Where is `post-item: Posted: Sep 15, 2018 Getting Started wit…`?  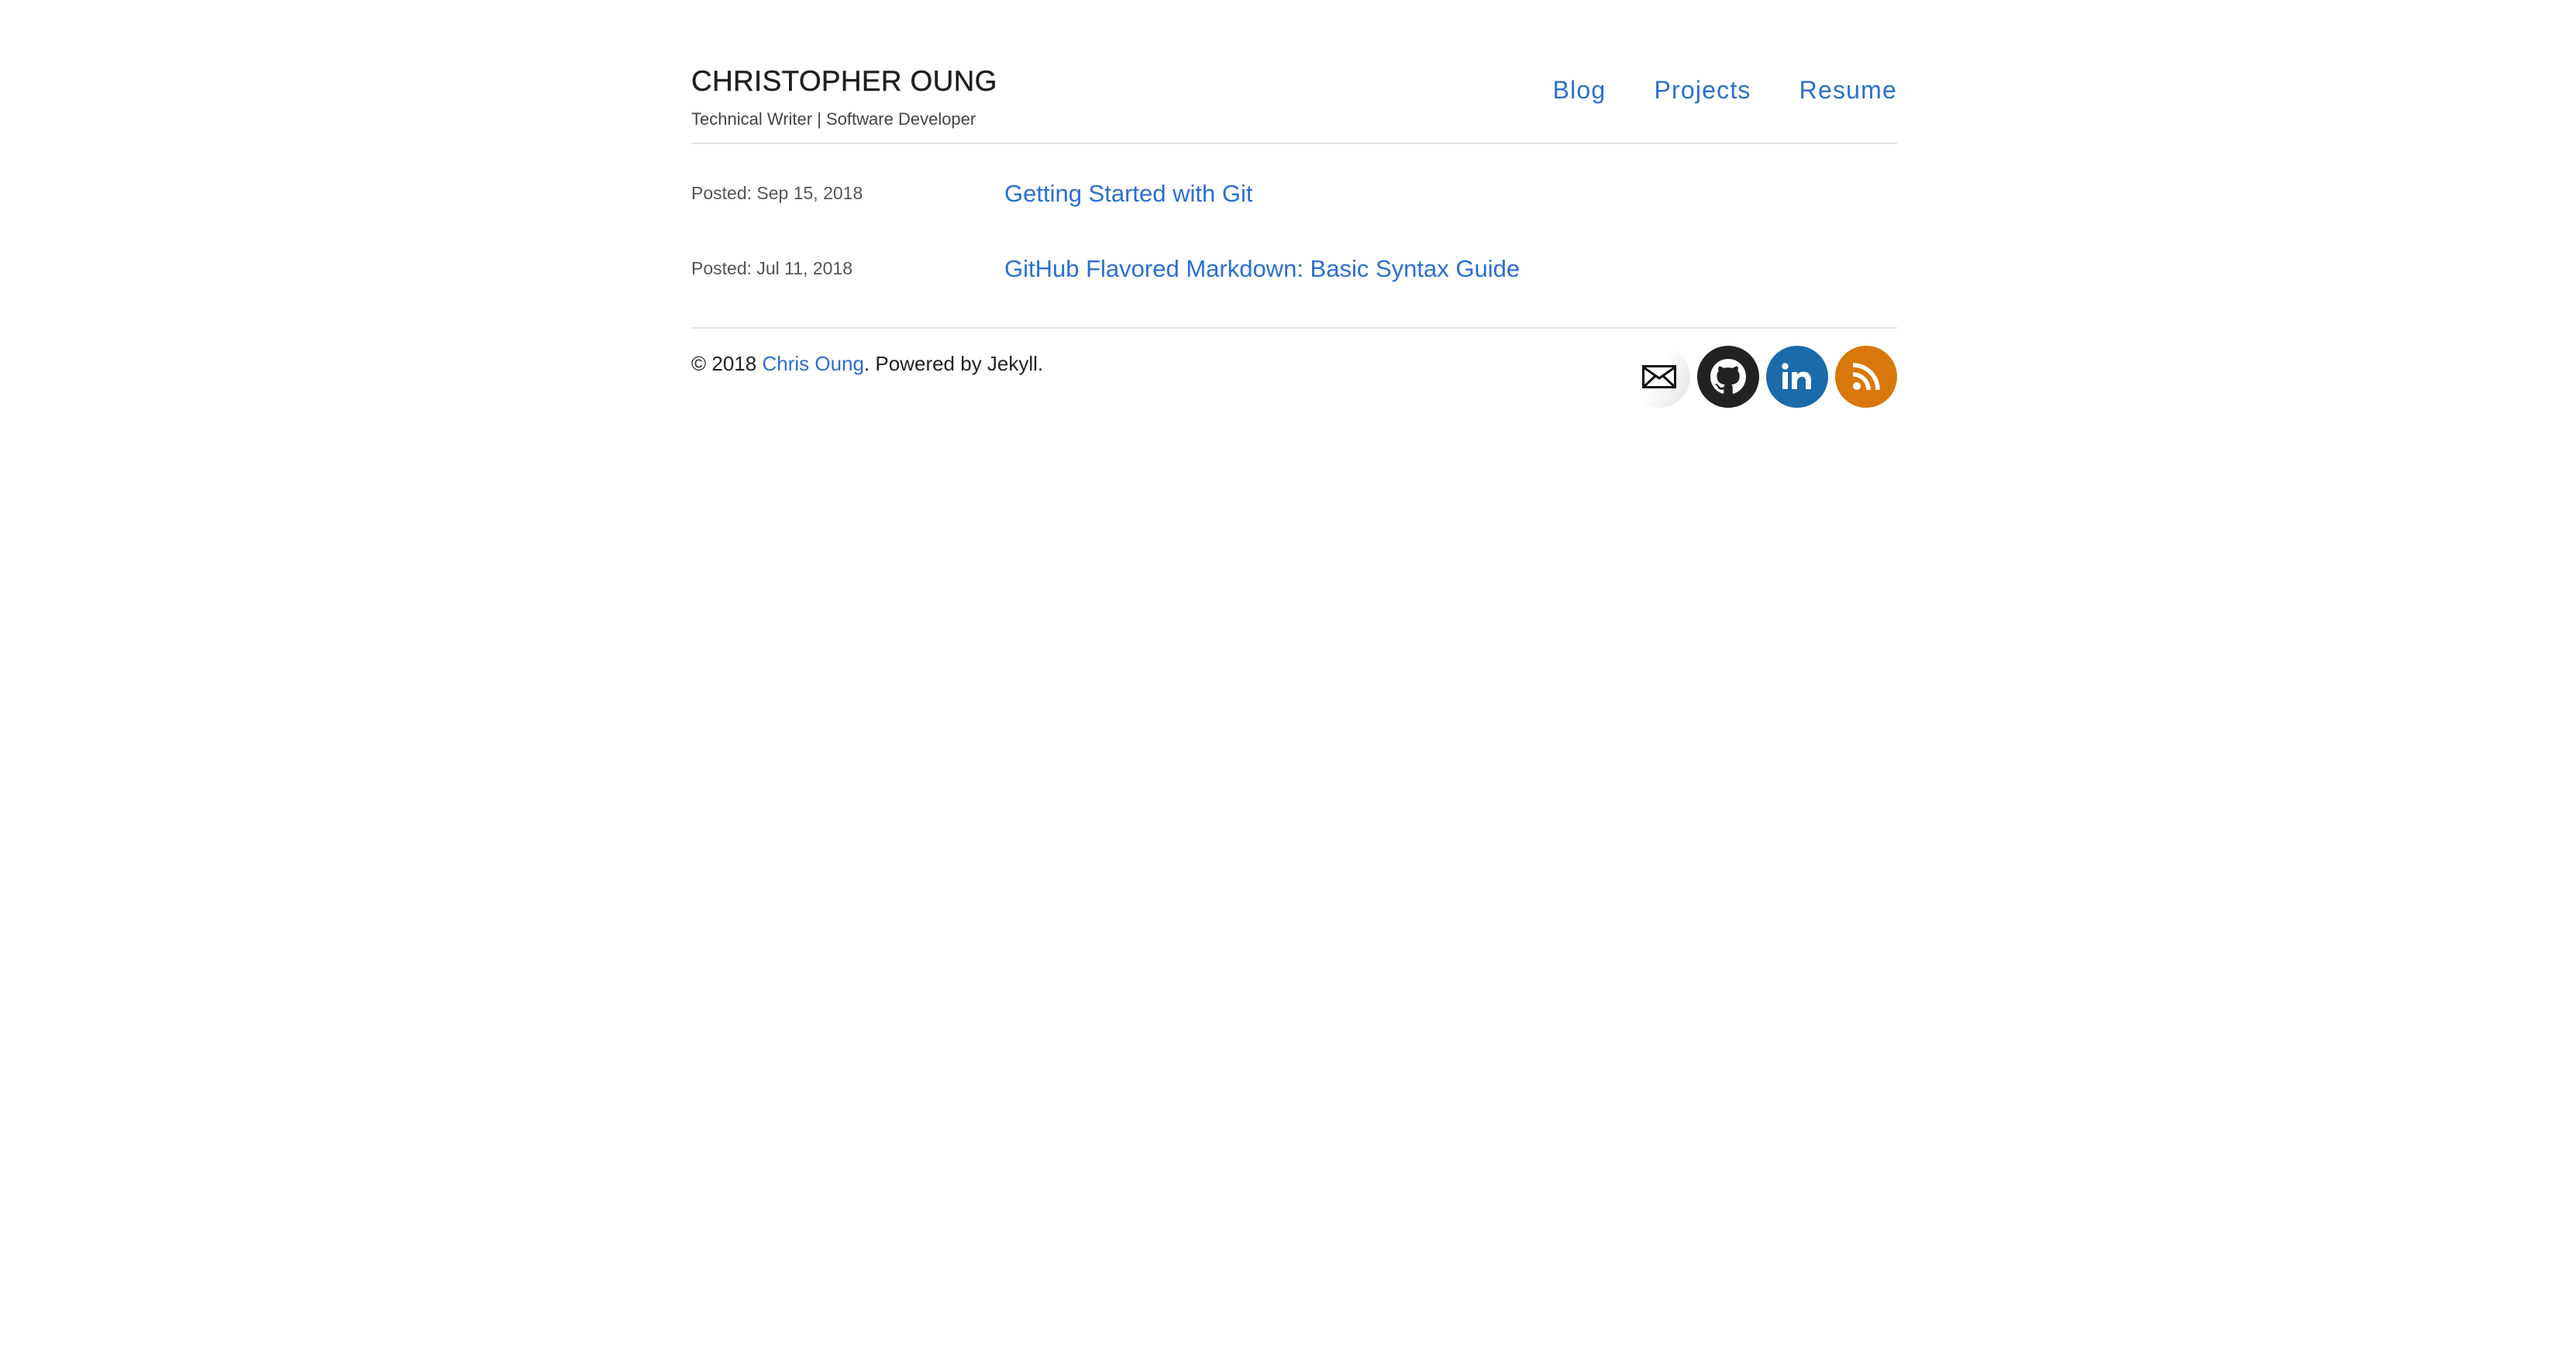 post-item: Posted: Sep 15, 2018 Getting Started wit… is located at coordinates (1294, 198).